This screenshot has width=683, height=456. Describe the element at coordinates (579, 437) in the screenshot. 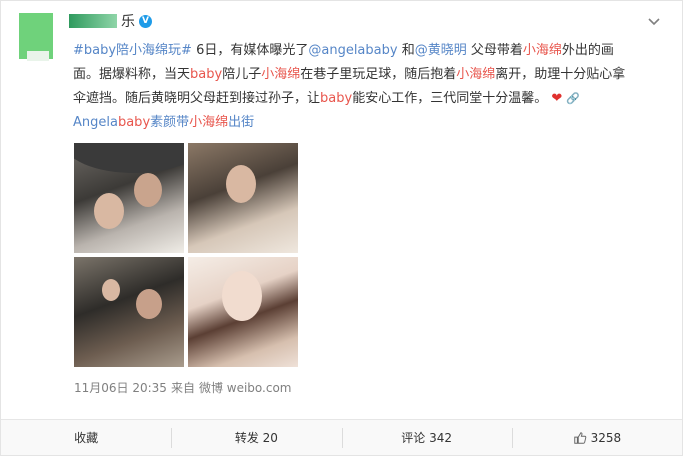

I see `thumbs-up-icon` at that location.